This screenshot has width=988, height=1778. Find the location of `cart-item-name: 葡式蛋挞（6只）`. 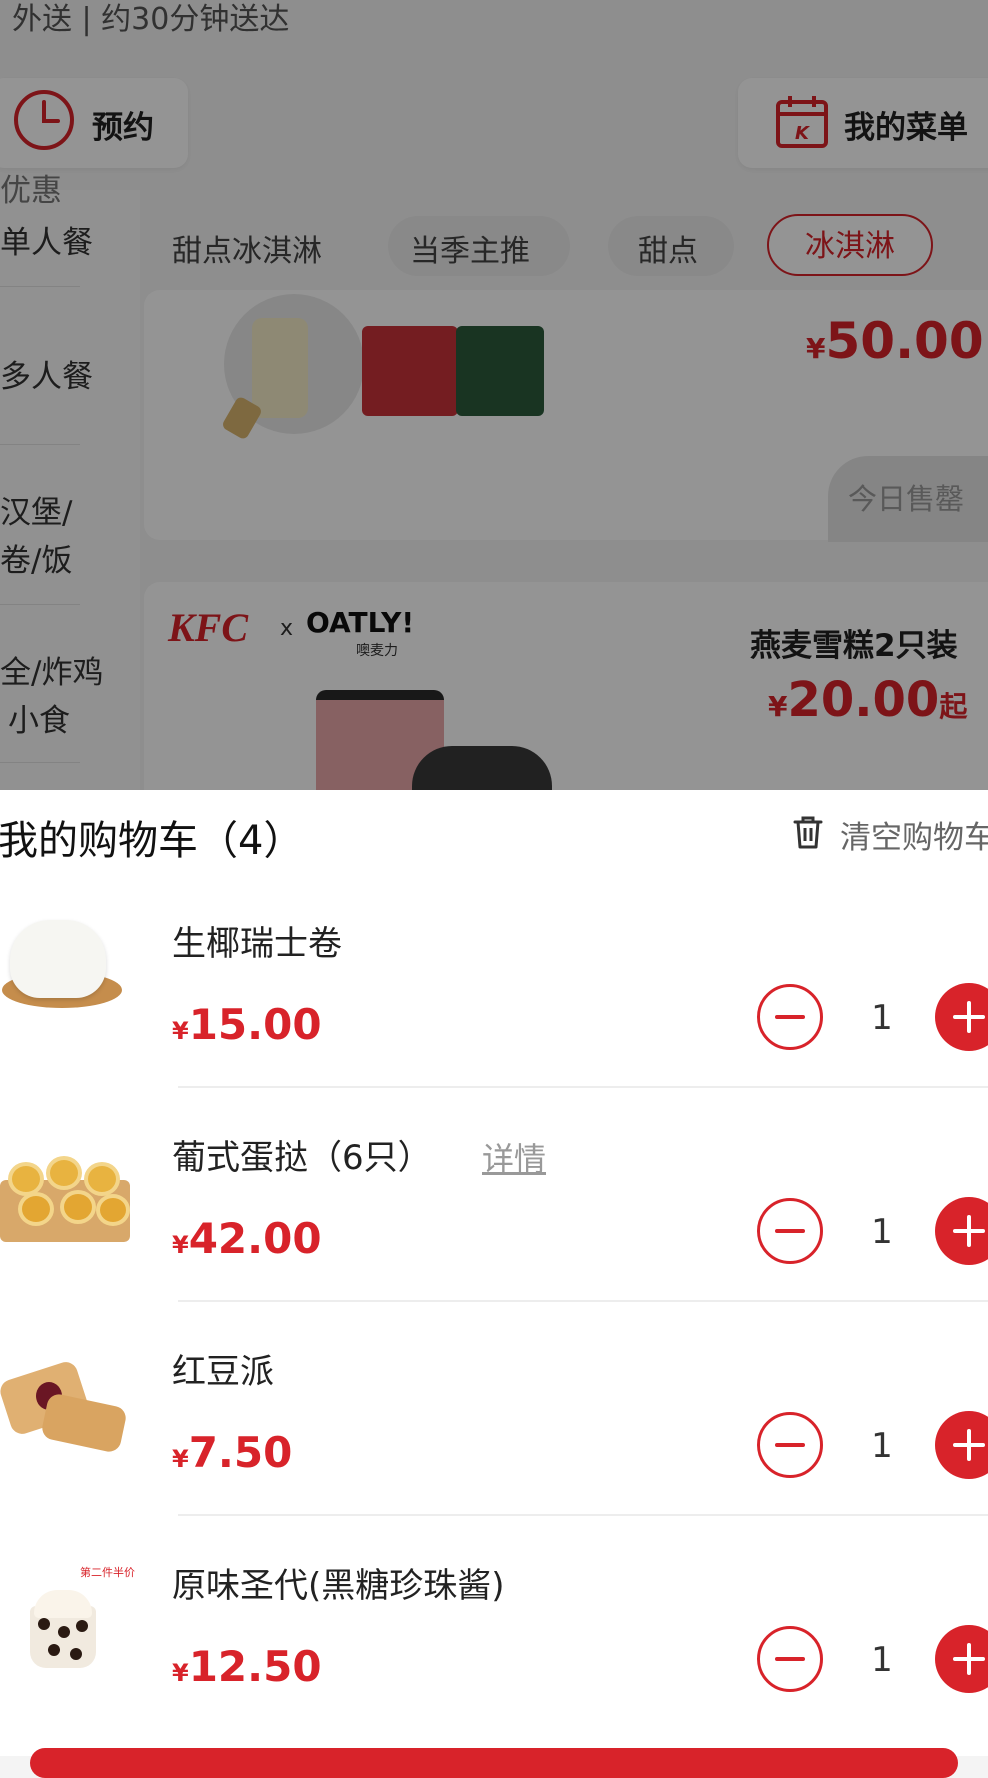

cart-item-name: 葡式蛋挞（6只） is located at coordinates (302, 1158).